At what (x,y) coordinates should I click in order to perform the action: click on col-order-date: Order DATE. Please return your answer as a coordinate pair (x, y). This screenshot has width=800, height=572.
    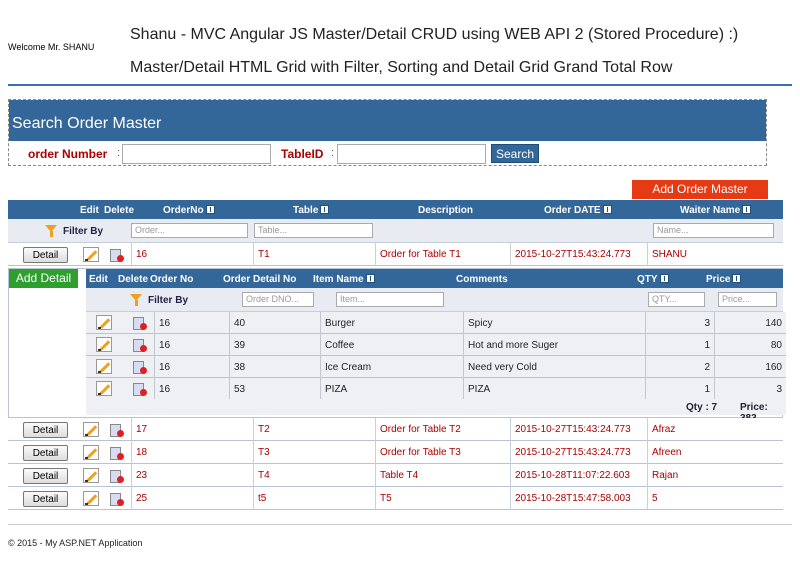
    Looking at the image, I should click on (578, 210).